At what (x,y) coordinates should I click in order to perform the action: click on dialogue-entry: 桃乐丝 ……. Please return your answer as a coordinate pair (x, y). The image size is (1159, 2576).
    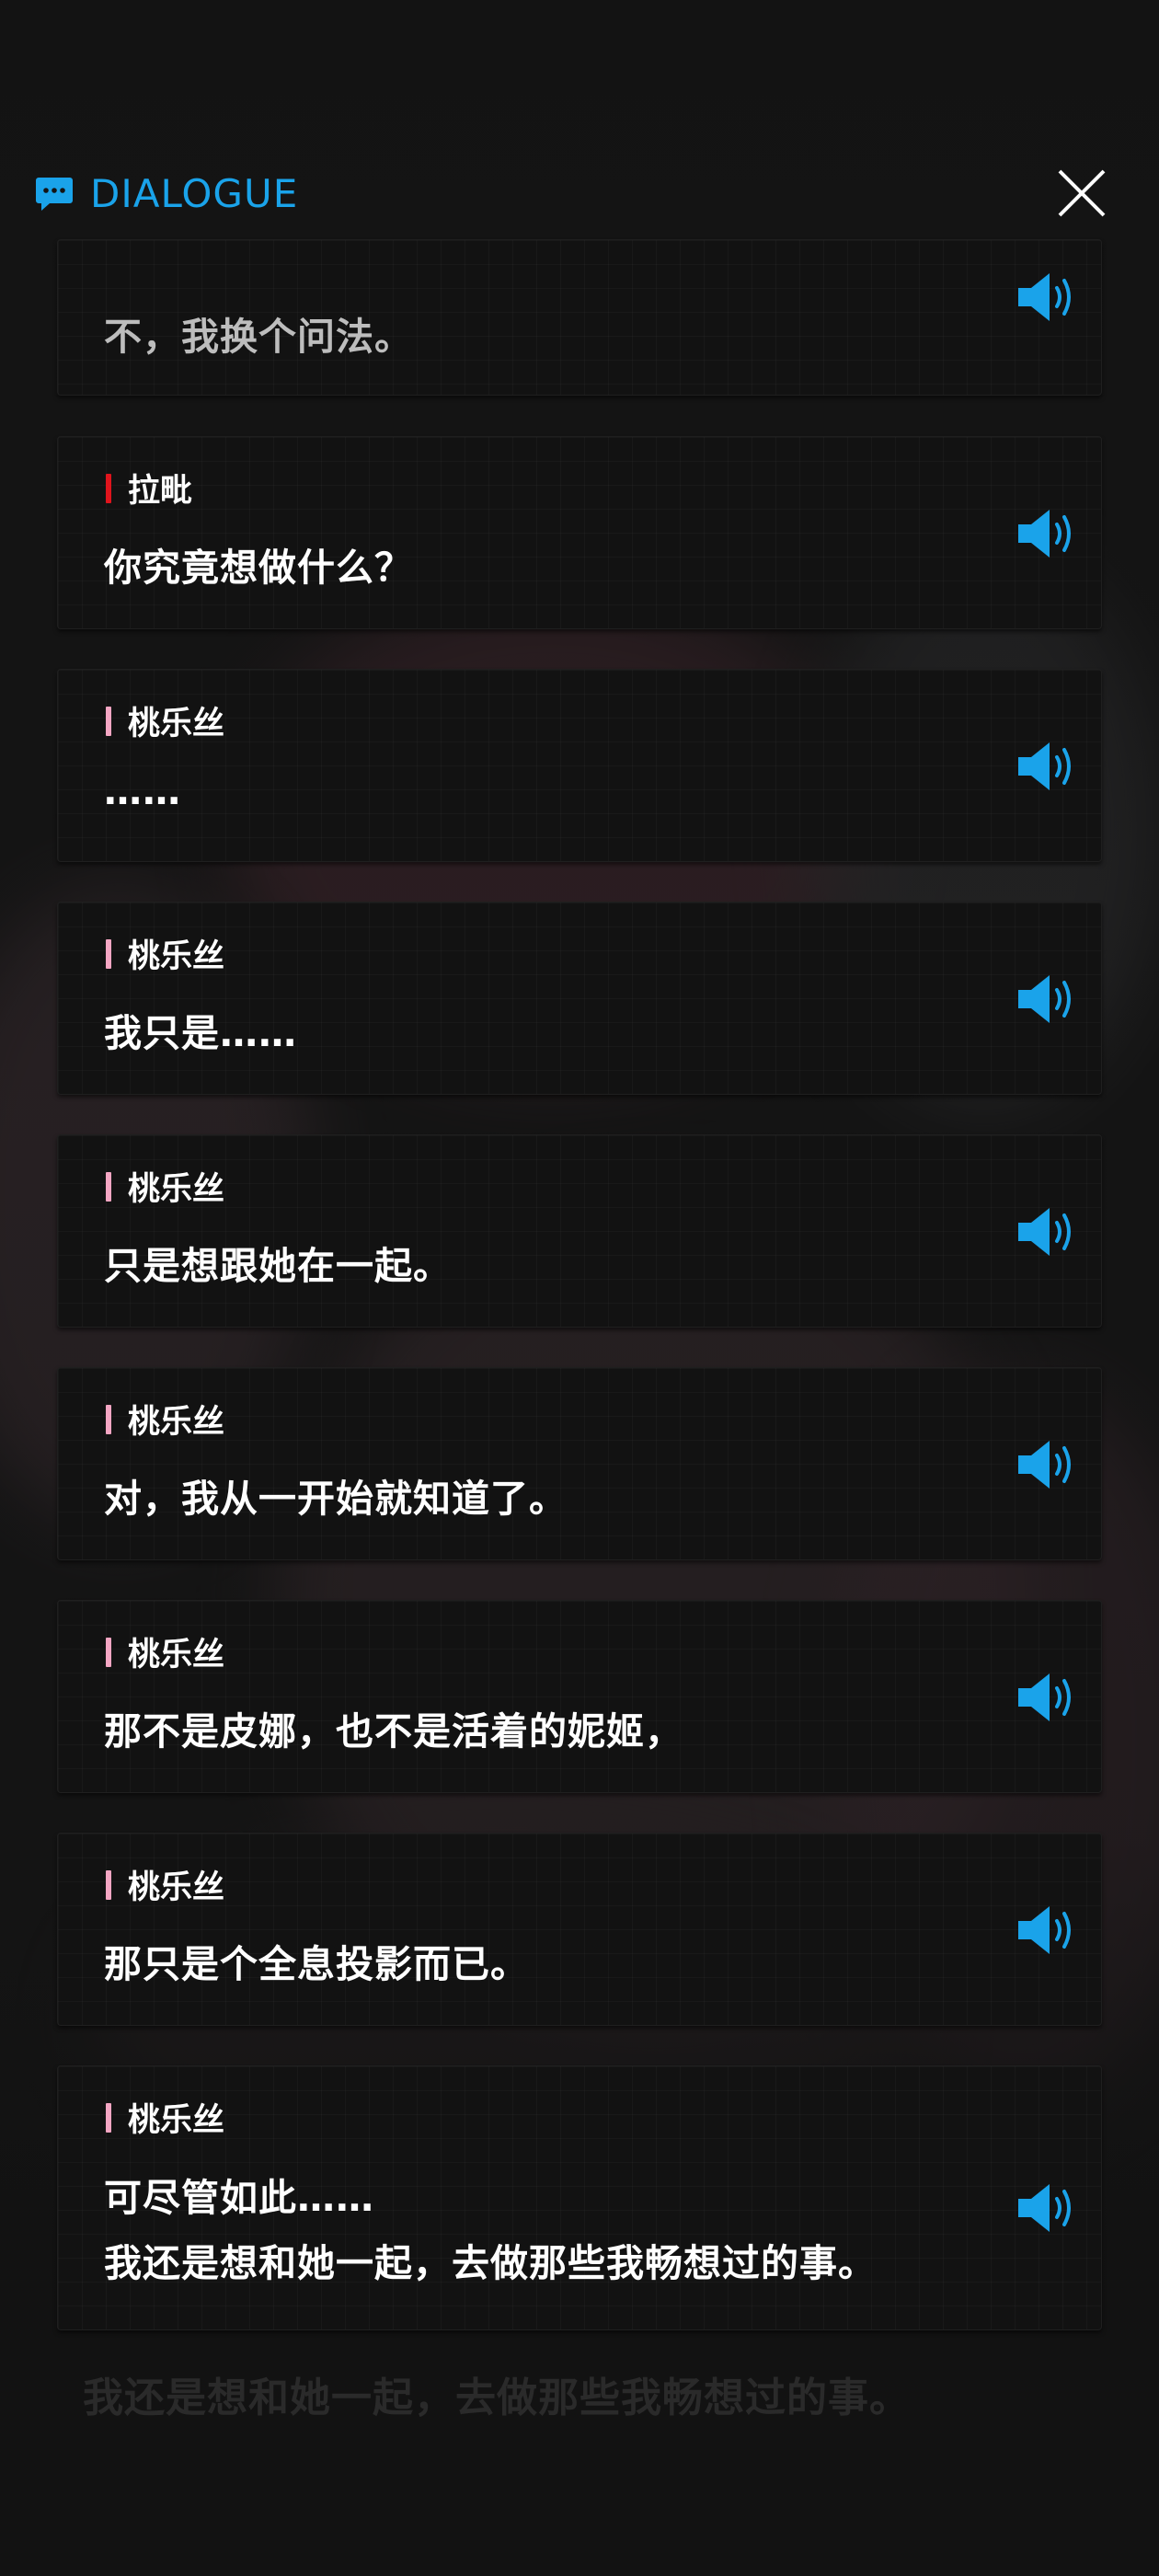
    Looking at the image, I should click on (579, 765).